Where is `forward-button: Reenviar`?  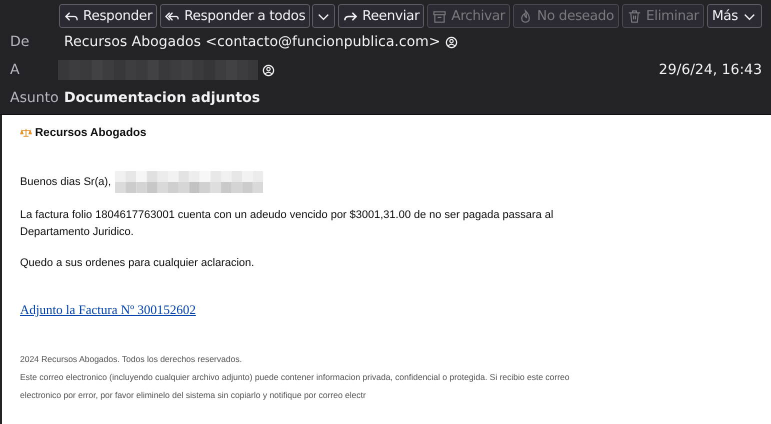
forward-button: Reenviar is located at coordinates (381, 16).